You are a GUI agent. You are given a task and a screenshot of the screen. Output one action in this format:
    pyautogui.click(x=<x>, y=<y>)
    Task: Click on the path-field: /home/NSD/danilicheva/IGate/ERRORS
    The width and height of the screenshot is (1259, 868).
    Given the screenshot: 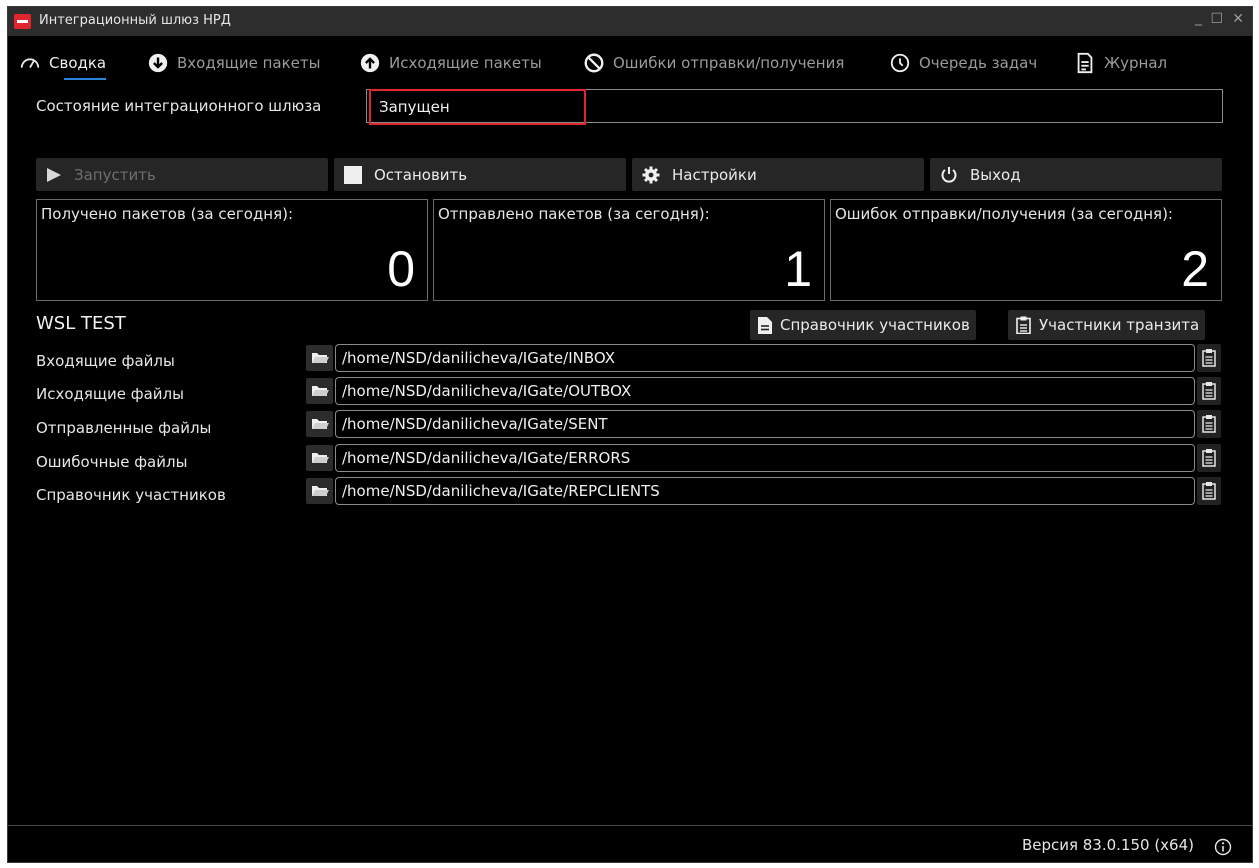 What is the action you would take?
    pyautogui.click(x=765, y=458)
    